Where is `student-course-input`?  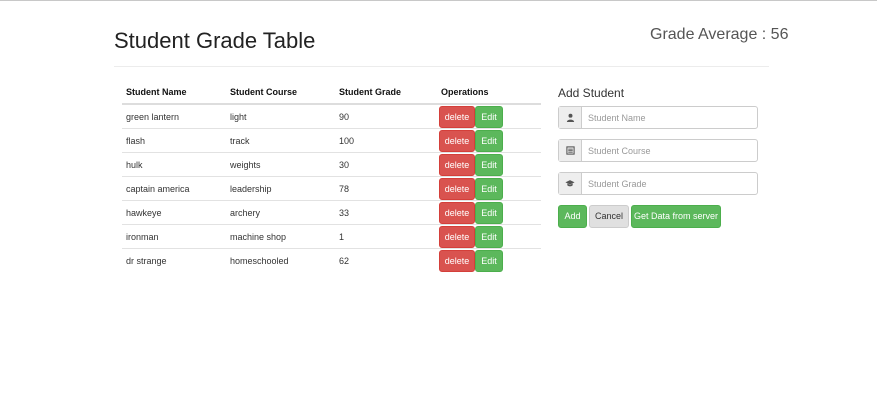
student-course-input is located at coordinates (669, 150).